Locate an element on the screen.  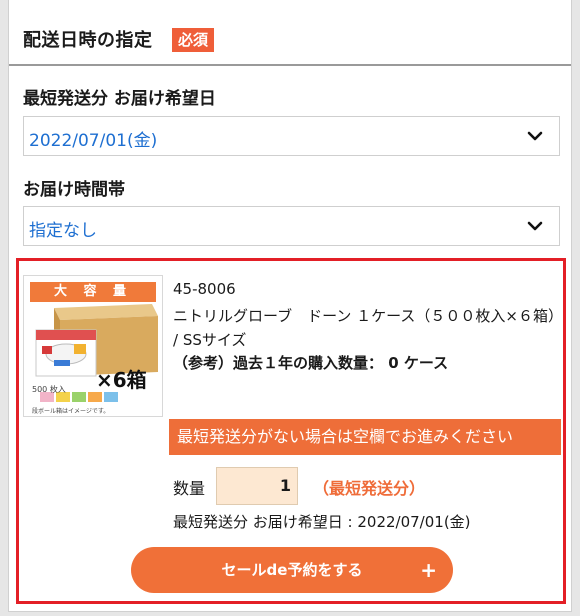
image-multiplier: ×6箱 is located at coordinates (121, 380).